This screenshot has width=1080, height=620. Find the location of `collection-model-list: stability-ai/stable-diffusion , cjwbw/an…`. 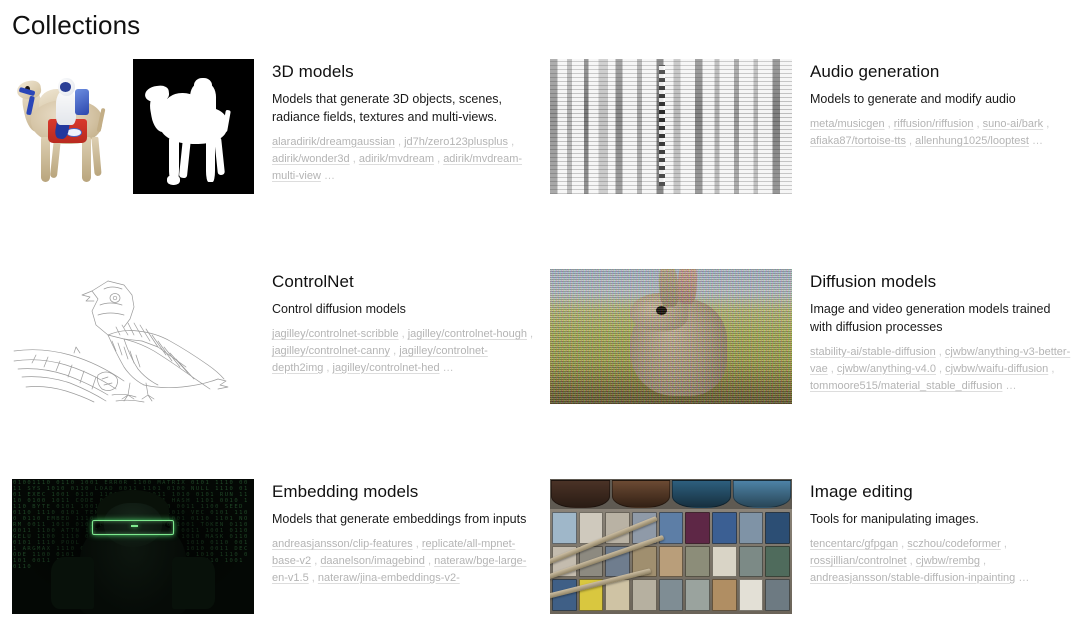

collection-model-list: stability-ai/stable-diffusion , cjwbw/an… is located at coordinates (943, 369).